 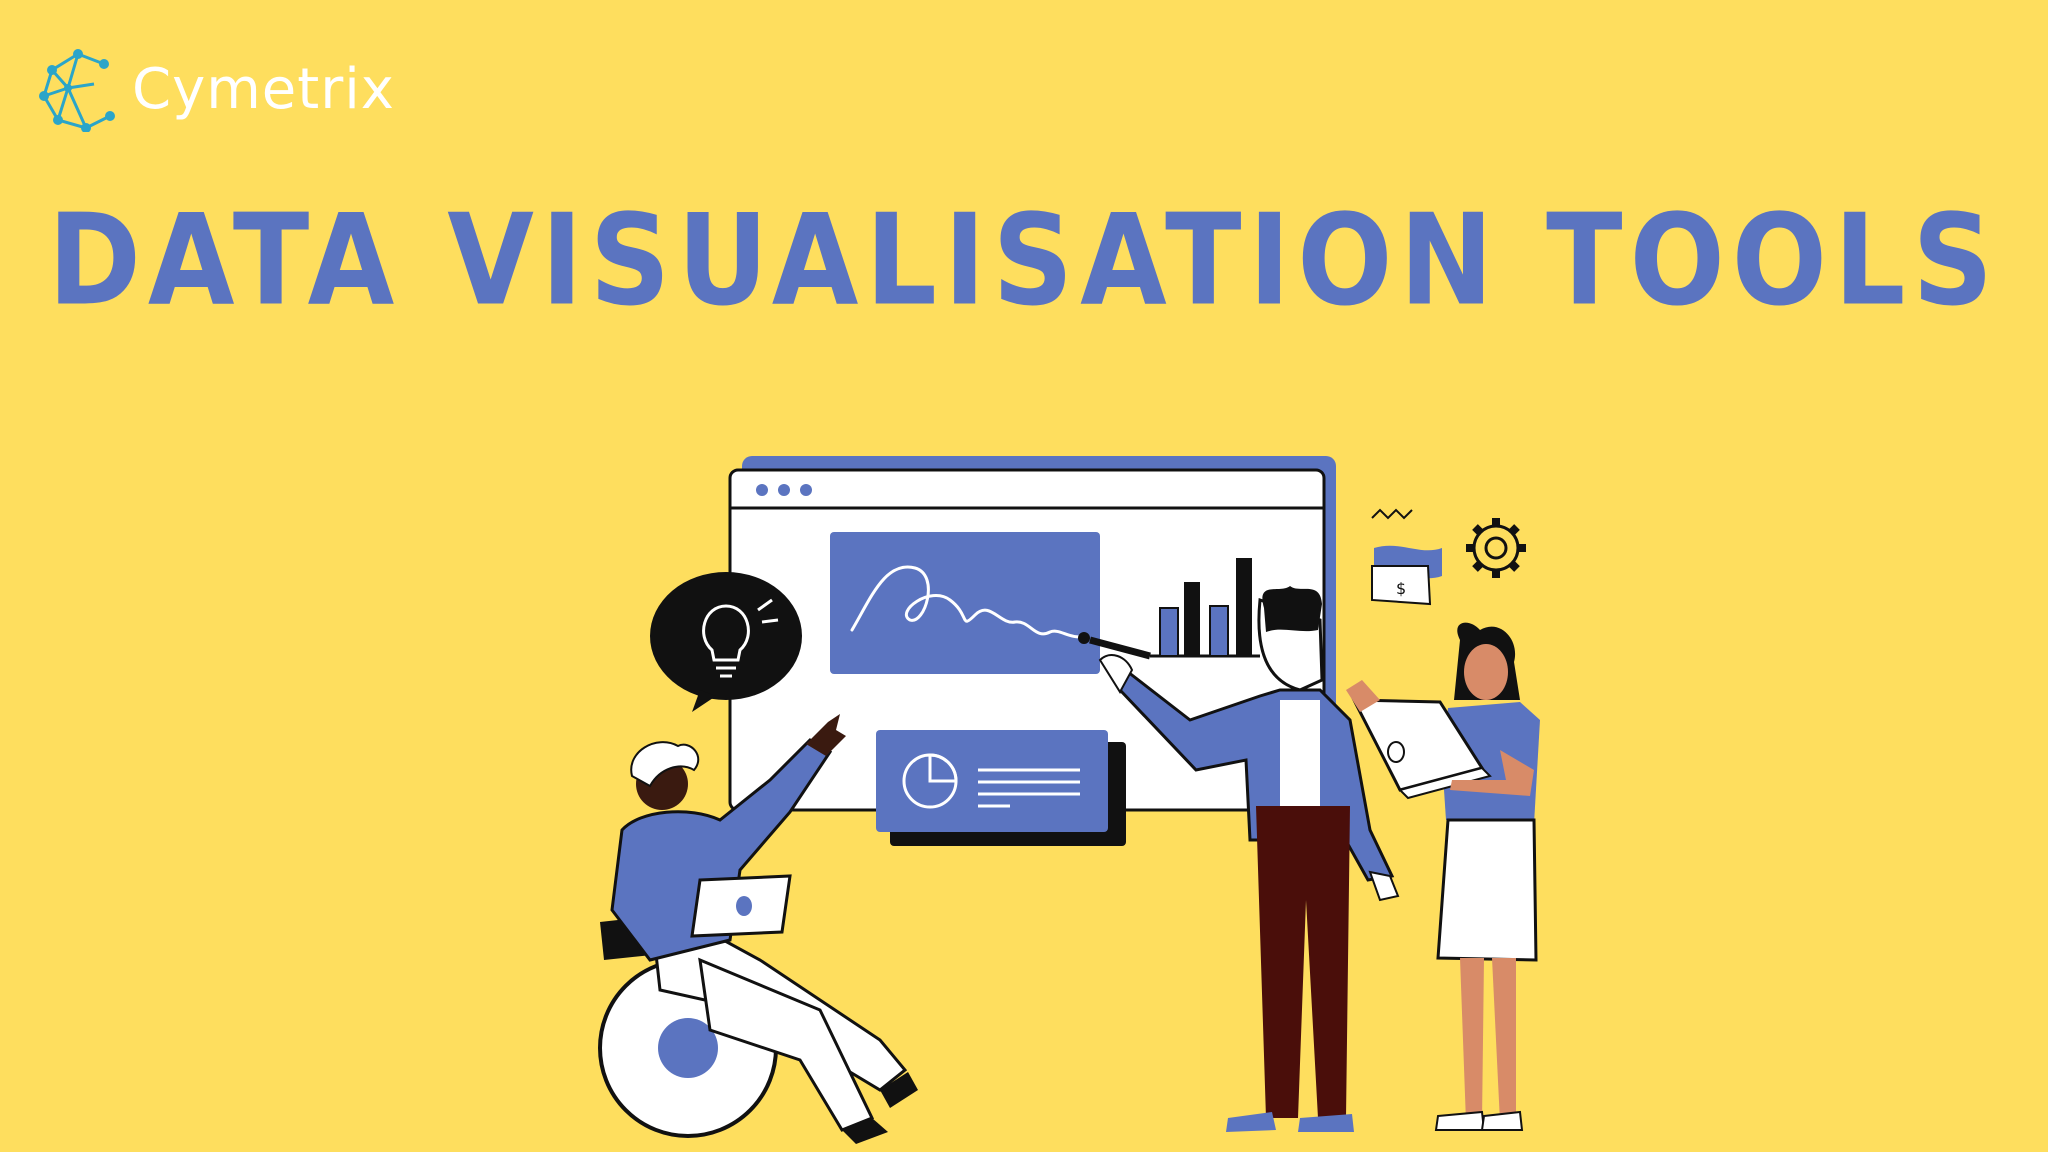 What do you see at coordinates (1406, 557) in the screenshot?
I see `money-flag-icon: $` at bounding box center [1406, 557].